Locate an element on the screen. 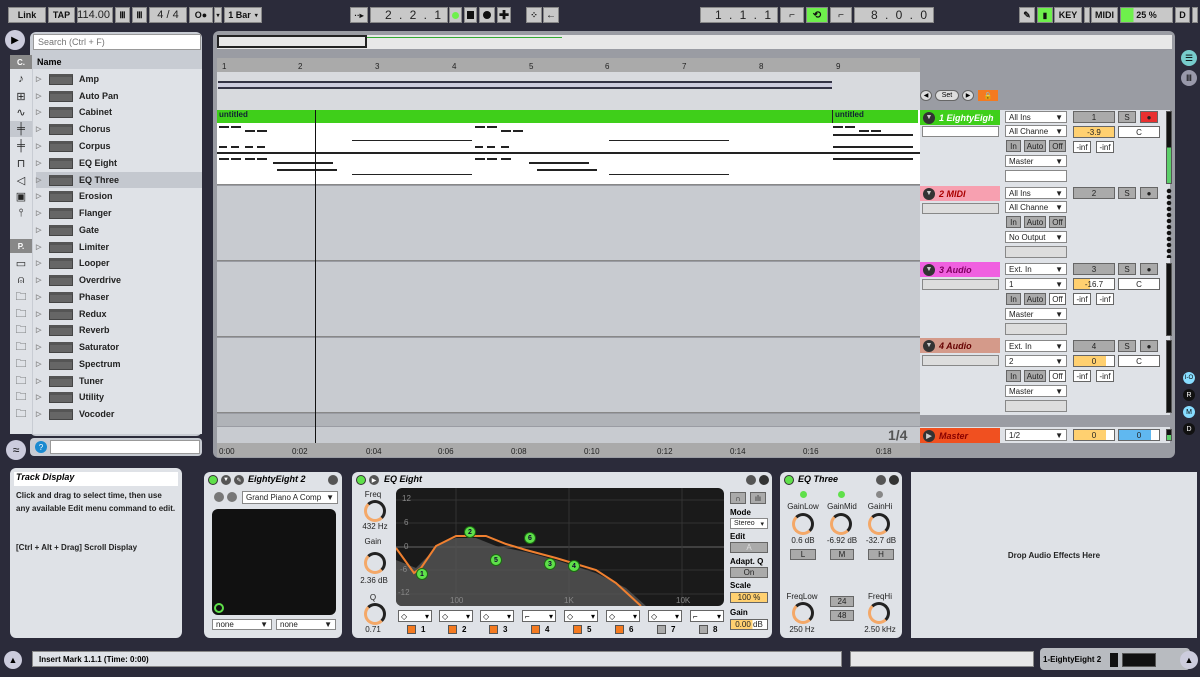 The image size is (1200, 677). band-7-toggle: 7 is located at coordinates (666, 629).